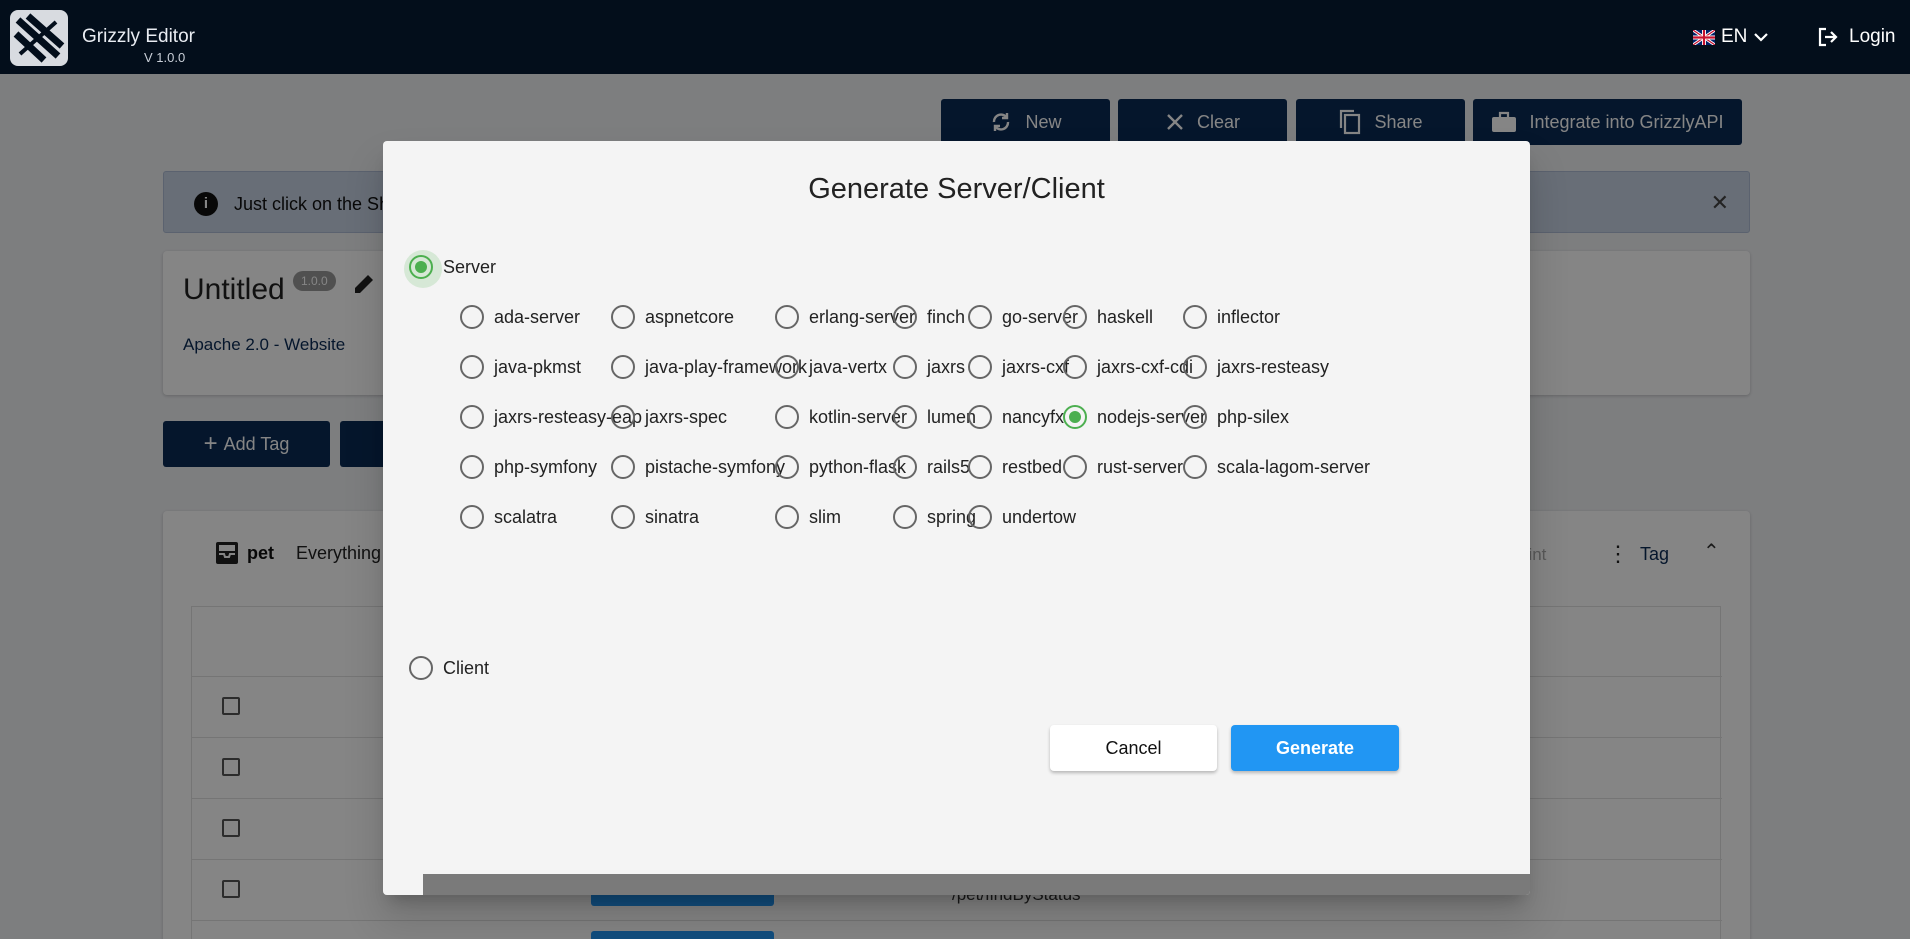  Describe the element at coordinates (466, 667) in the screenshot. I see `client-label: Client` at that location.